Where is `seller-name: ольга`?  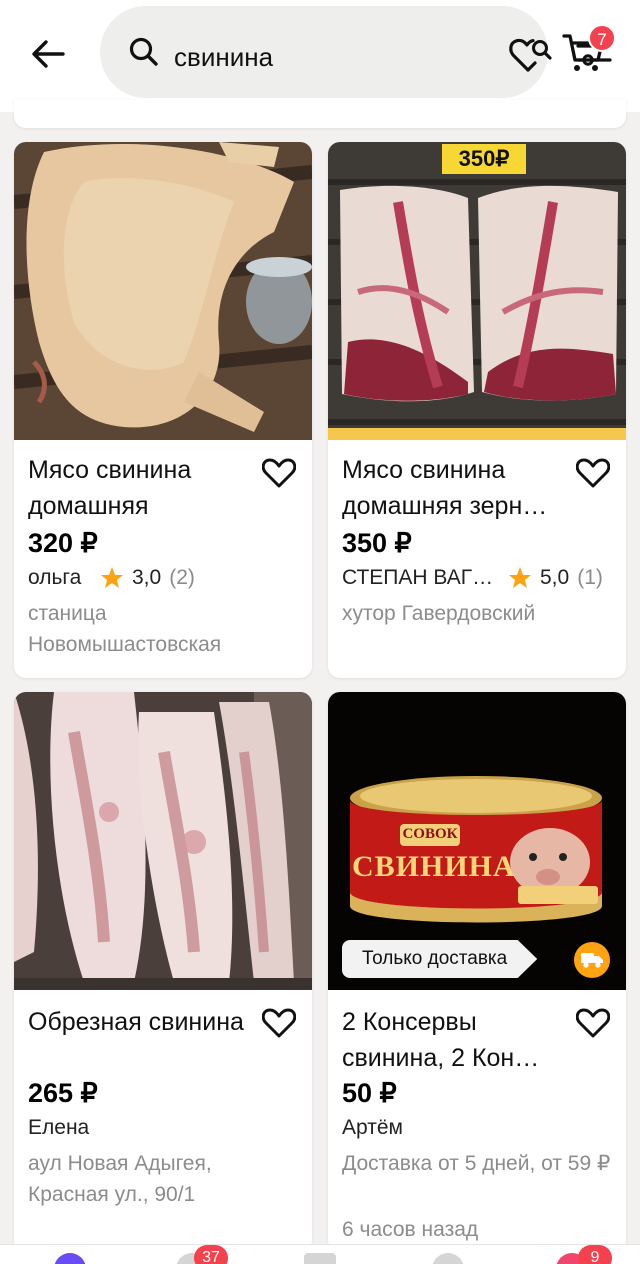 seller-name: ольга is located at coordinates (55, 577).